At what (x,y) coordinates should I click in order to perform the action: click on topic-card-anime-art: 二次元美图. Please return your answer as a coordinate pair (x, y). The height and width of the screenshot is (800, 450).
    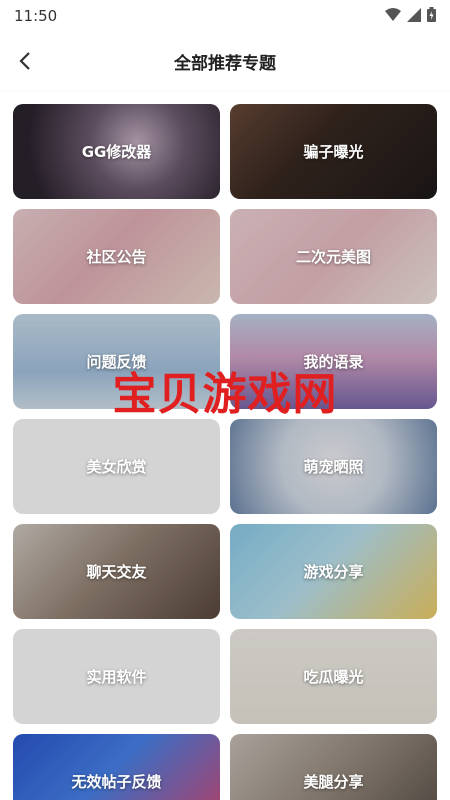
    Looking at the image, I should click on (333, 256).